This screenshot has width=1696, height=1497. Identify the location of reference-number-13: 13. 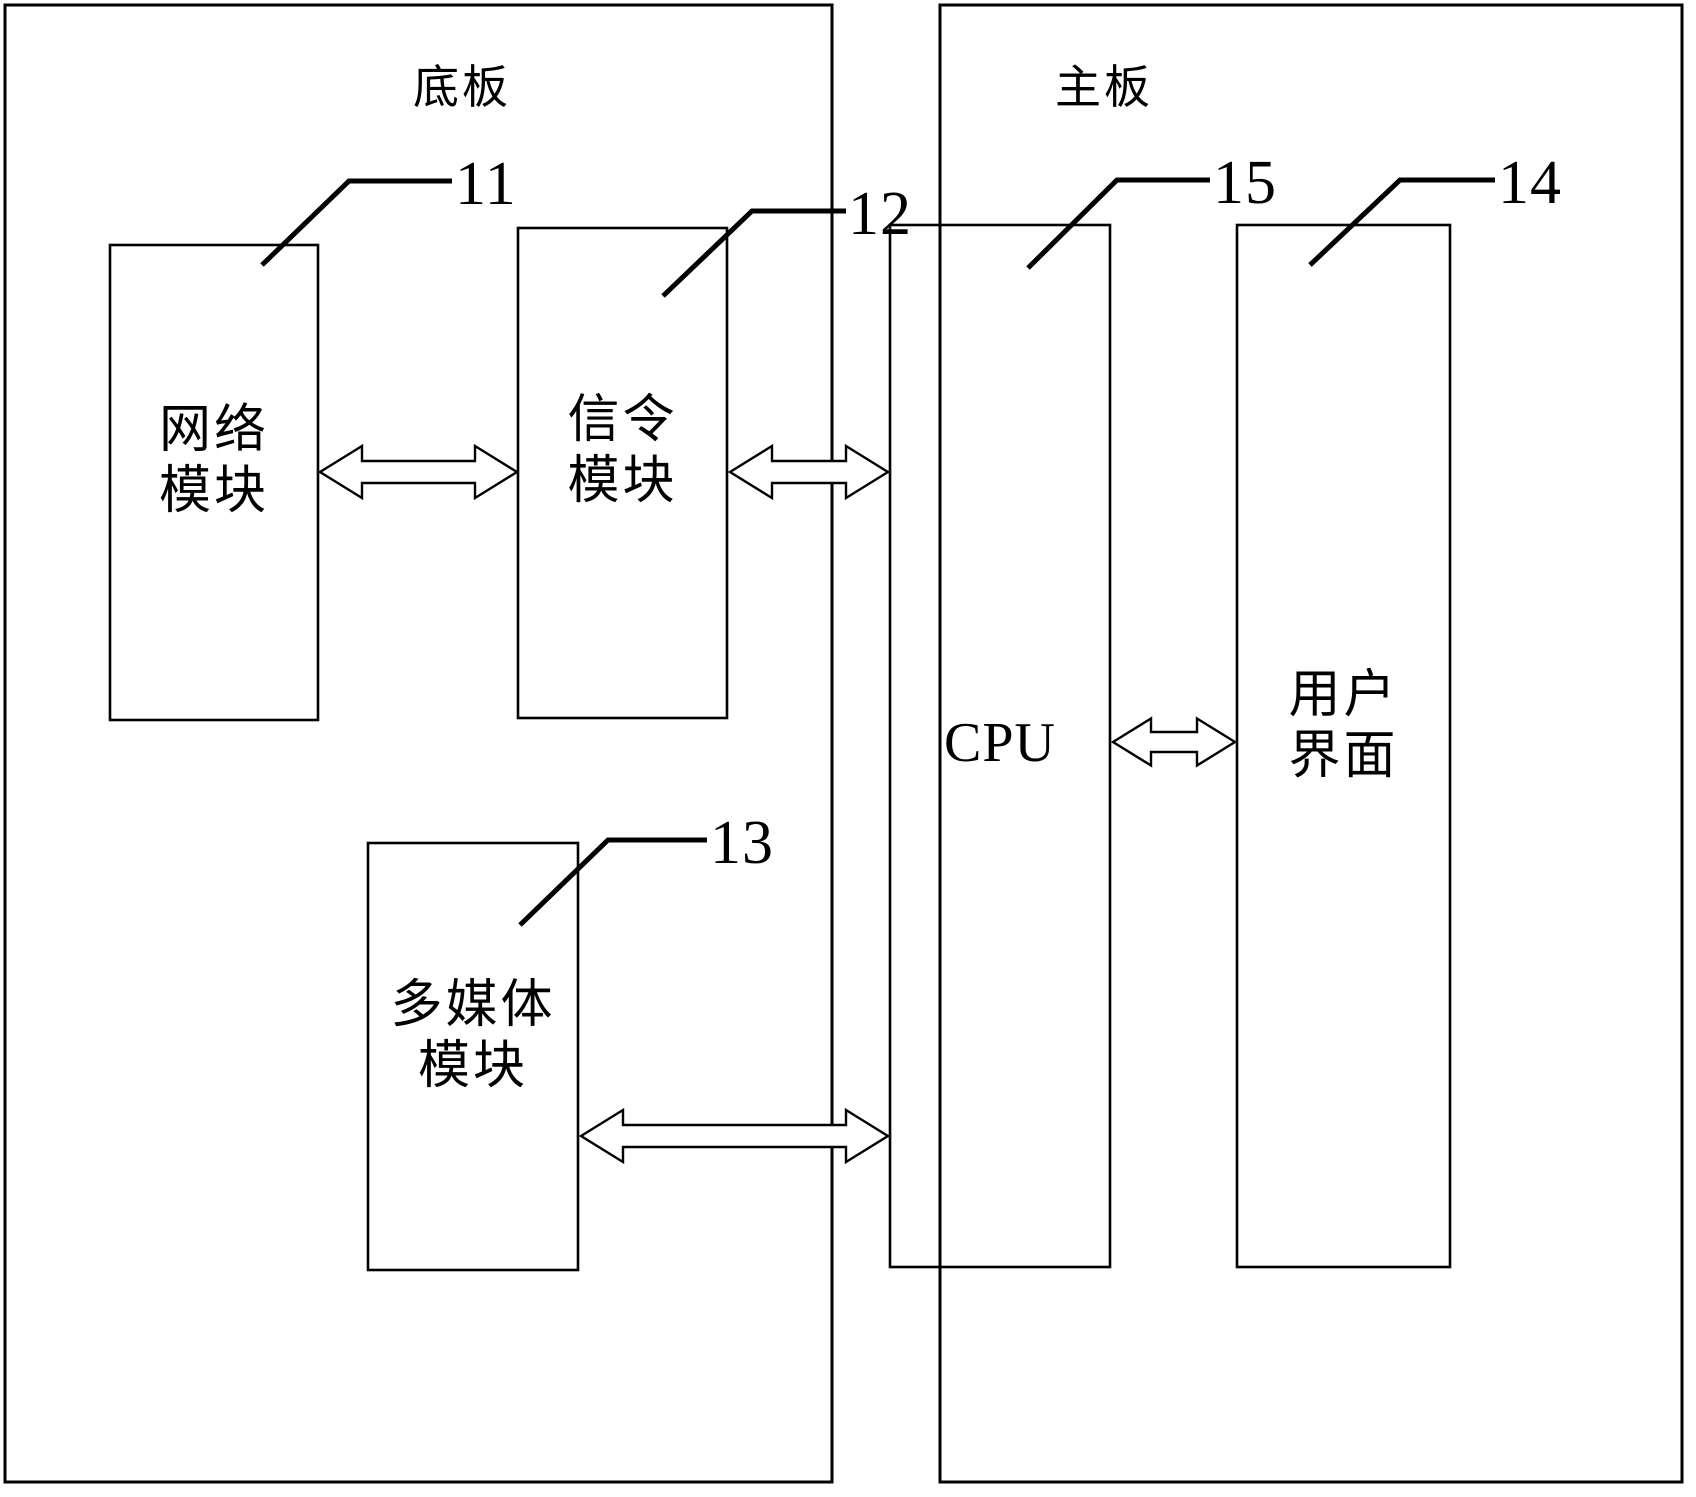
(742, 843).